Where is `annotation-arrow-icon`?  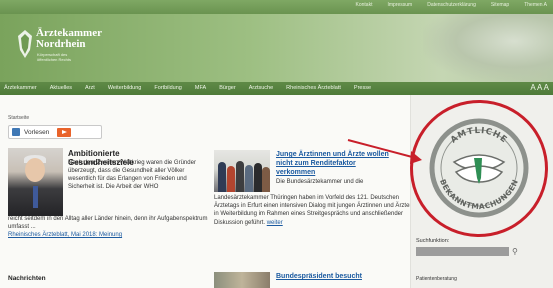 annotation-arrow-icon is located at coordinates (384, 151).